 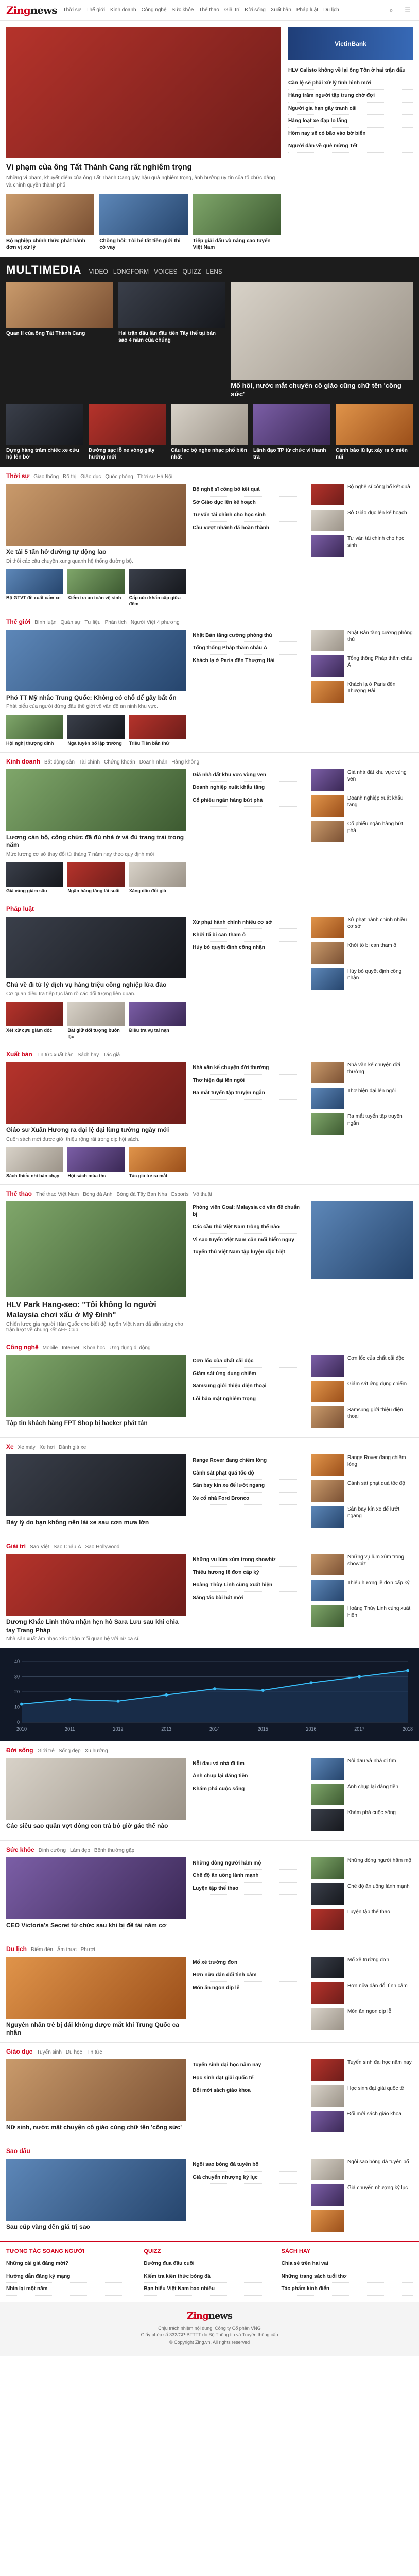 What do you see at coordinates (22, 1347) in the screenshot?
I see `section-name: Công nghệ` at bounding box center [22, 1347].